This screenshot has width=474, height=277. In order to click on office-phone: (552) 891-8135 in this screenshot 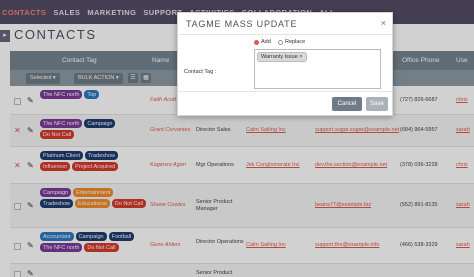, I will do `click(419, 205)`.